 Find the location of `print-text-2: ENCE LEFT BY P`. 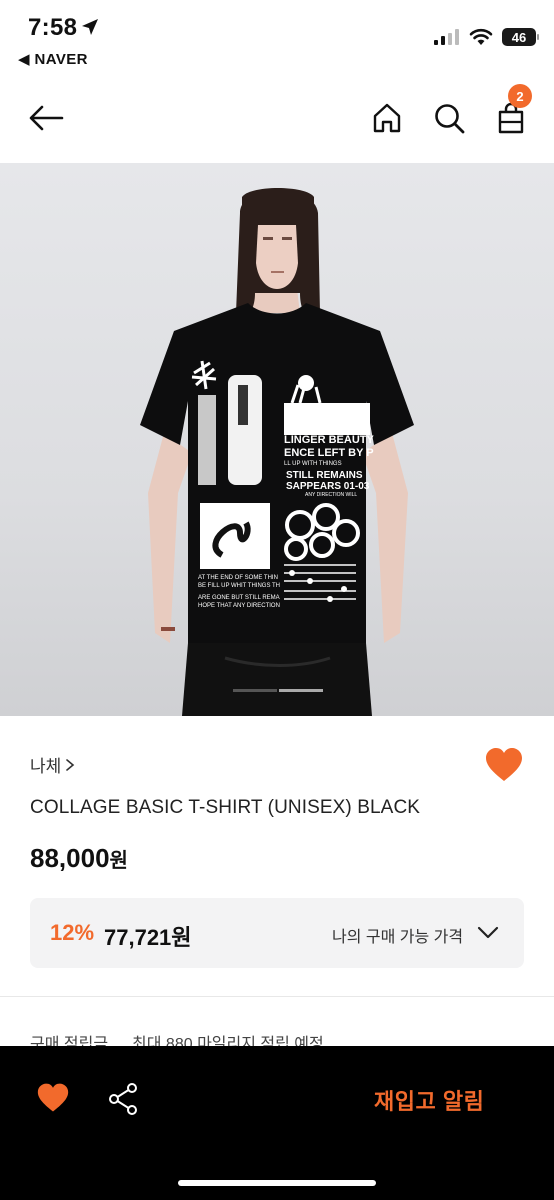

print-text-2: ENCE LEFT BY P is located at coordinates (329, 453).